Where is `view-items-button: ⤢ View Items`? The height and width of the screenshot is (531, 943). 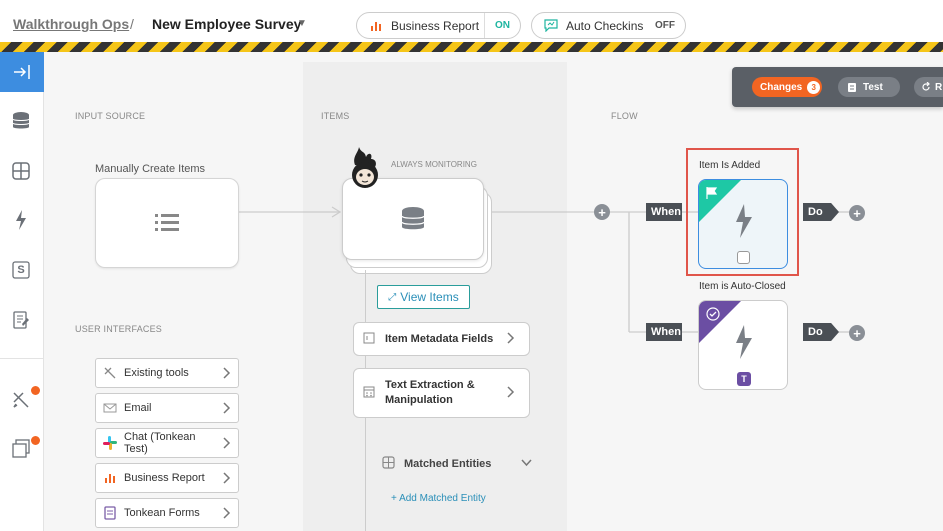 view-items-button: ⤢ View Items is located at coordinates (423, 297).